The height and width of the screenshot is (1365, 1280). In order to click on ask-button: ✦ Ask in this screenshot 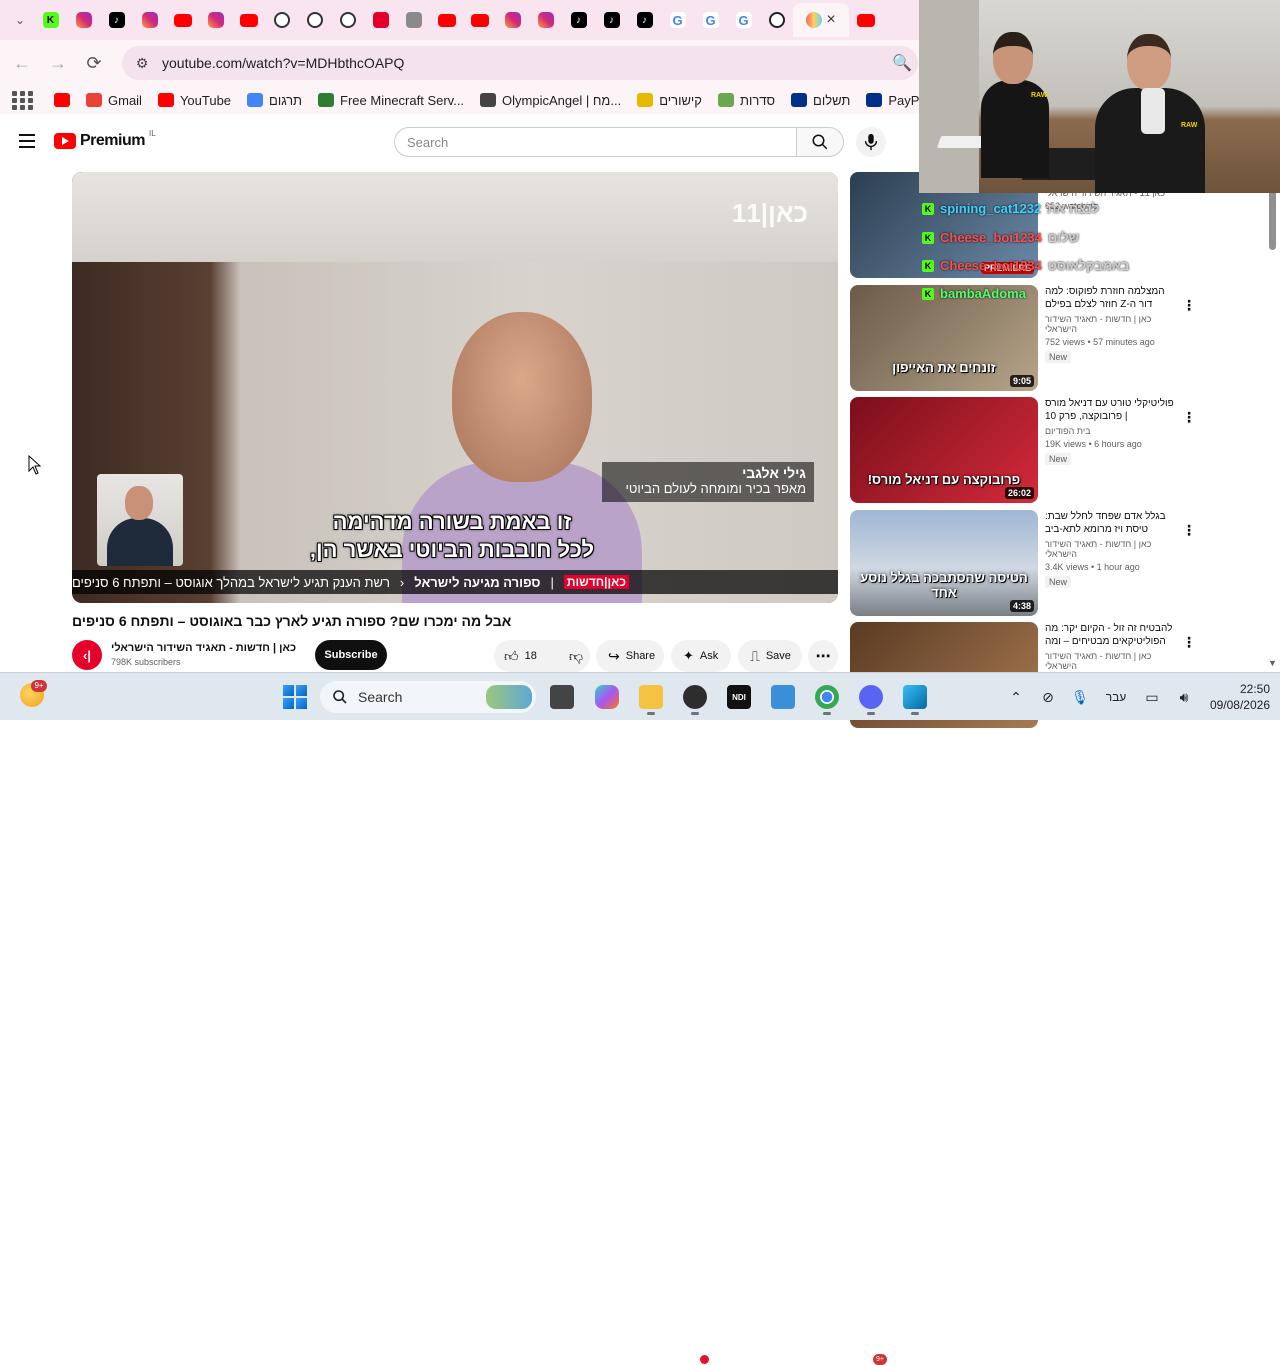, I will do `click(701, 656)`.